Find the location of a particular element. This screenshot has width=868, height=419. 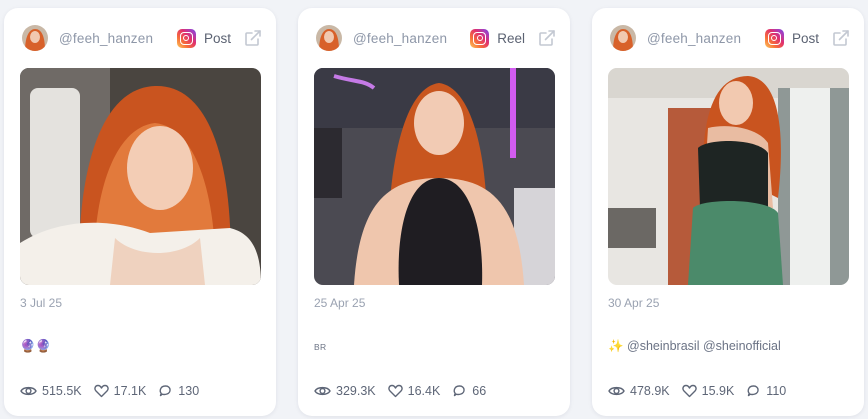

post-type-label: Reel is located at coordinates (511, 38).